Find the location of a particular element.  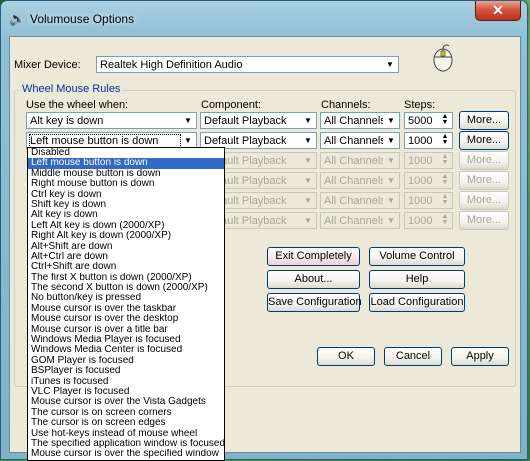

ok-button: OK is located at coordinates (346, 356).